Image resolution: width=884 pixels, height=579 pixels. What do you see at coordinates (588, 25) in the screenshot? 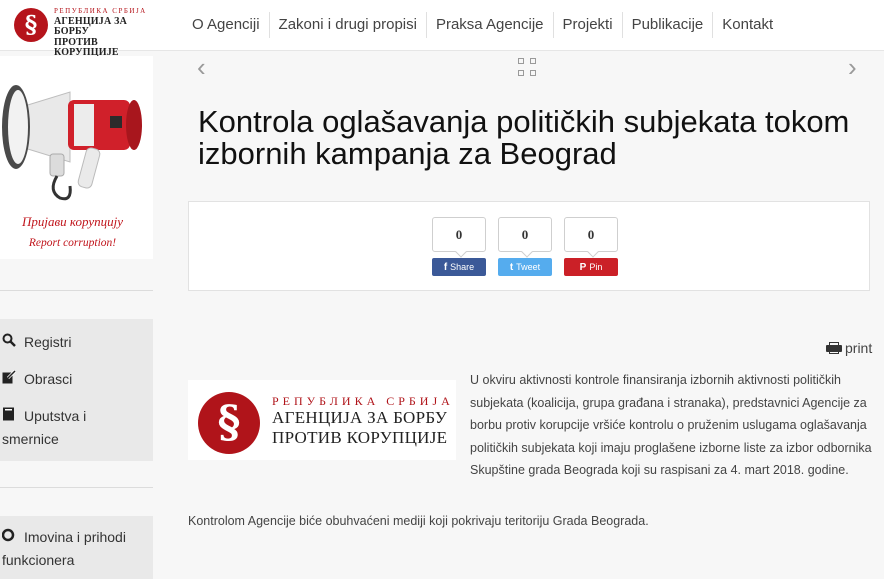
I see `nav-item-projekti: Projekti` at bounding box center [588, 25].